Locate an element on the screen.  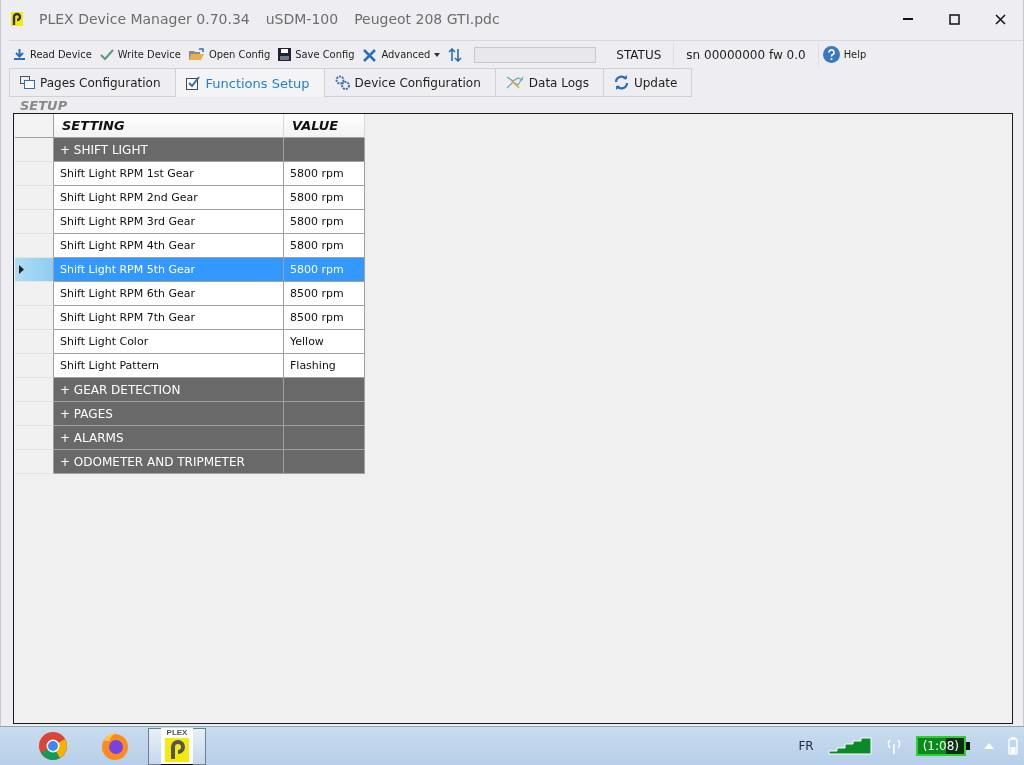
tab: Functions Setup is located at coordinates (249, 82).